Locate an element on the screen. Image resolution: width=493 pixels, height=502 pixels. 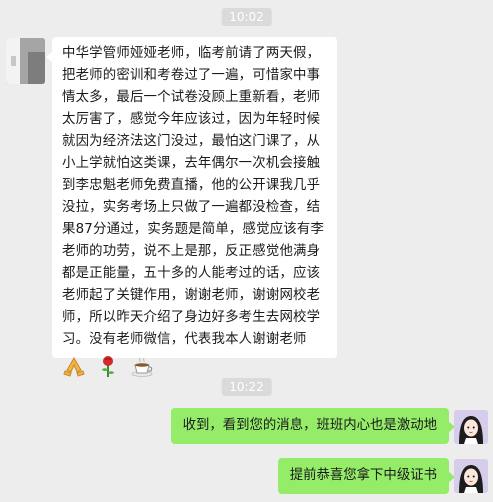
outgoing-message-text: 收到，看到您的消息，班班内心也是激动地 is located at coordinates (309, 425).